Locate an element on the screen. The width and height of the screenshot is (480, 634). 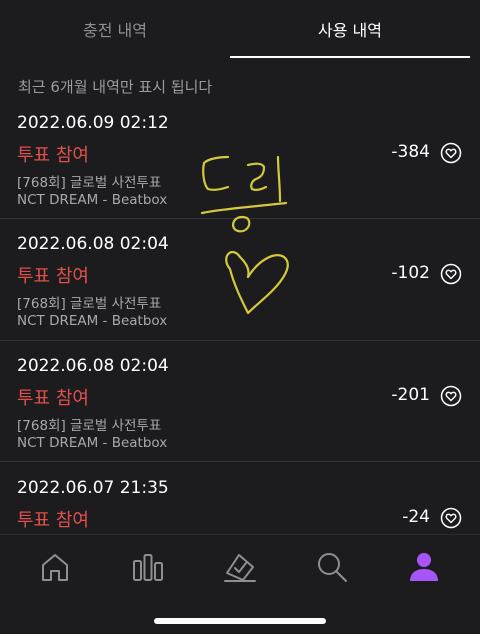
item-amount: -201 is located at coordinates (410, 395).